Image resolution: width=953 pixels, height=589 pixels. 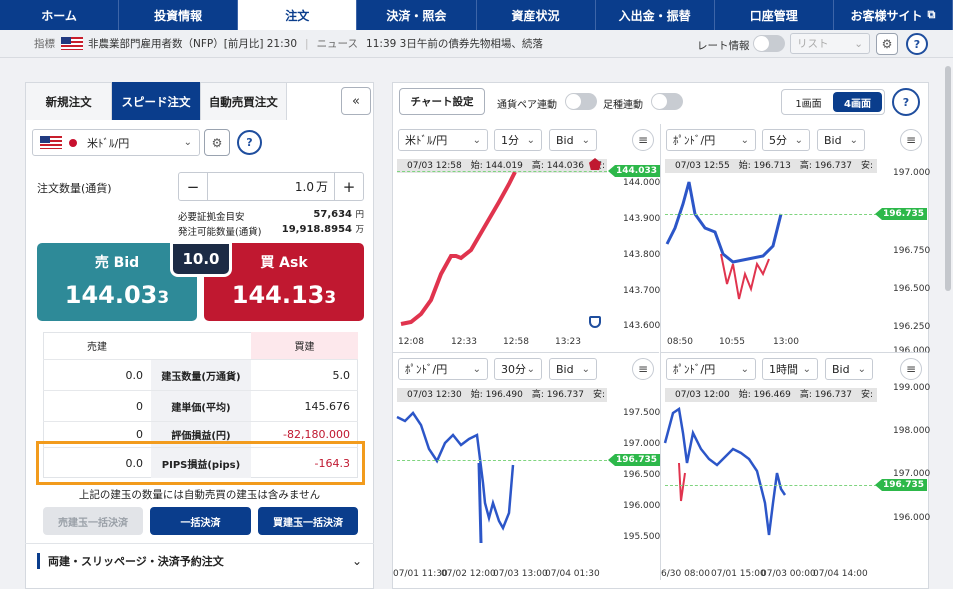 What do you see at coordinates (642, 326) in the screenshot?
I see `chart-1-ytick: 143.600` at bounding box center [642, 326].